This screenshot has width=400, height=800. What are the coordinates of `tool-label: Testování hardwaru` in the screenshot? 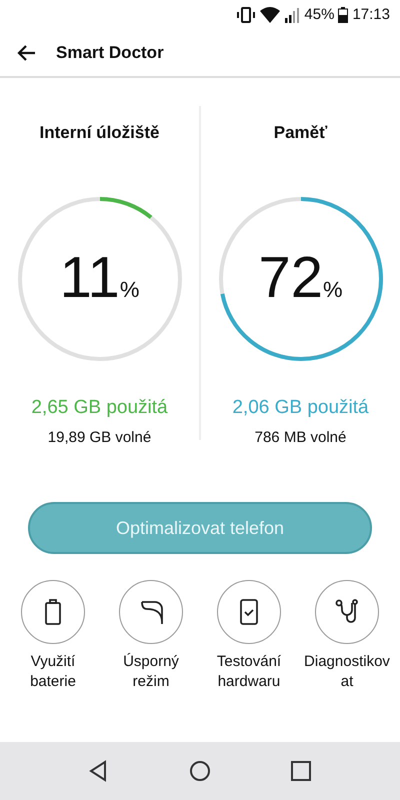 It's located at (249, 672).